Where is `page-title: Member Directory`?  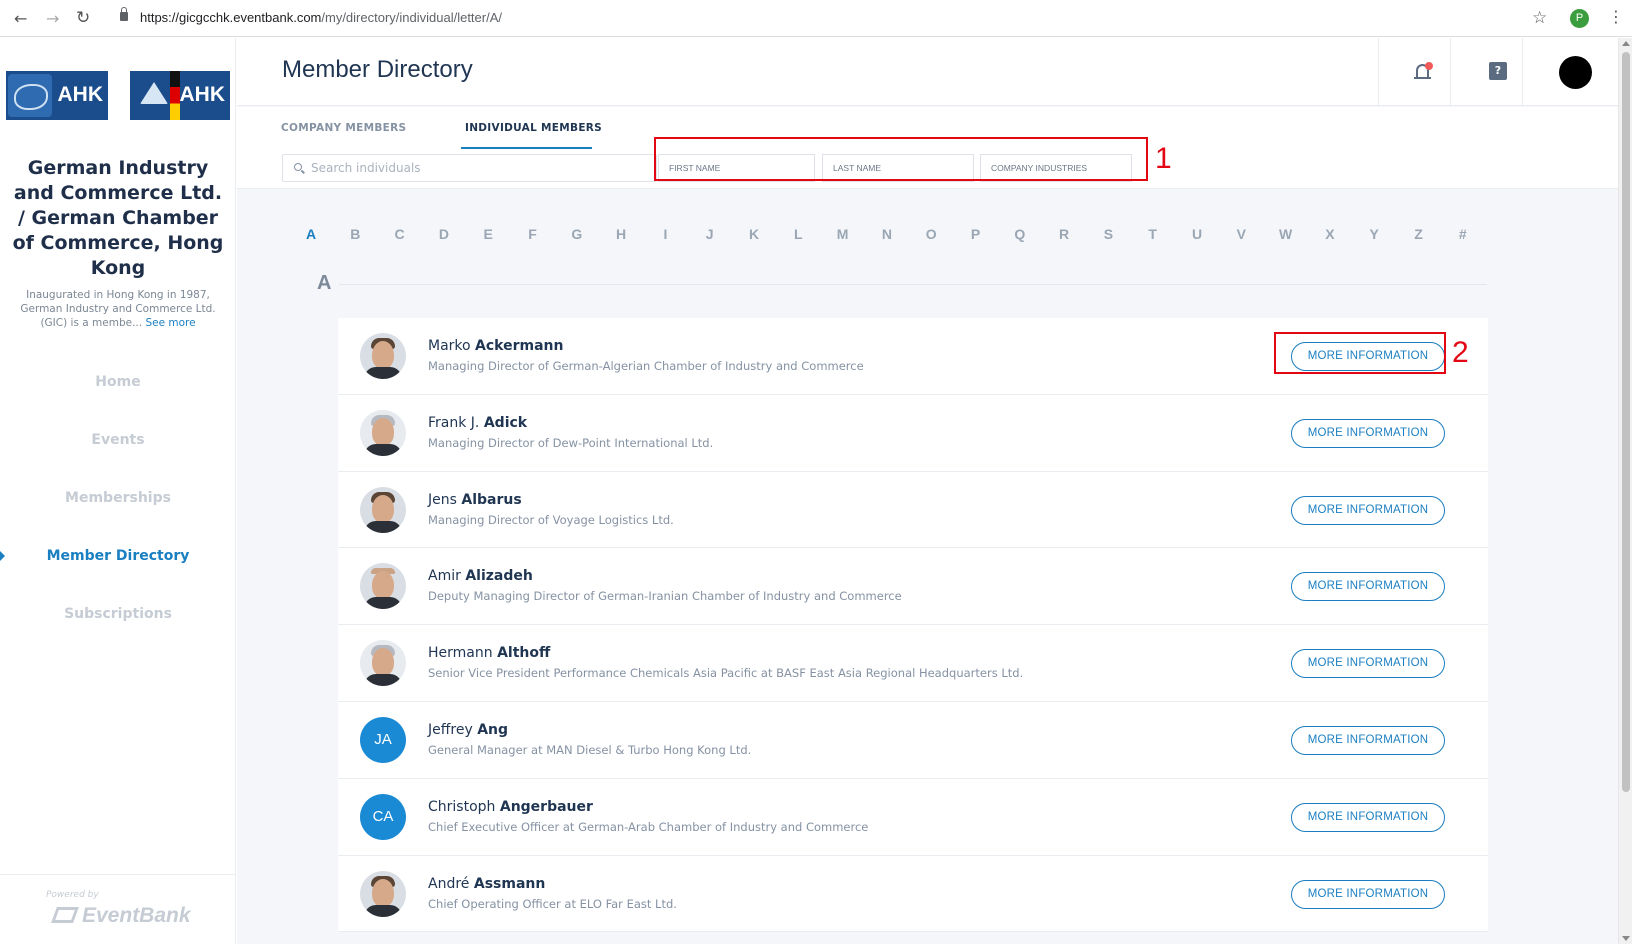 page-title: Member Directory is located at coordinates (377, 69).